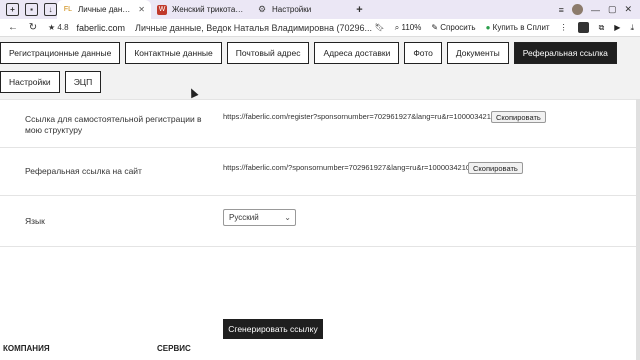 The image size is (640, 360). I want to click on maximize-icon: ▢, so click(612, 9).